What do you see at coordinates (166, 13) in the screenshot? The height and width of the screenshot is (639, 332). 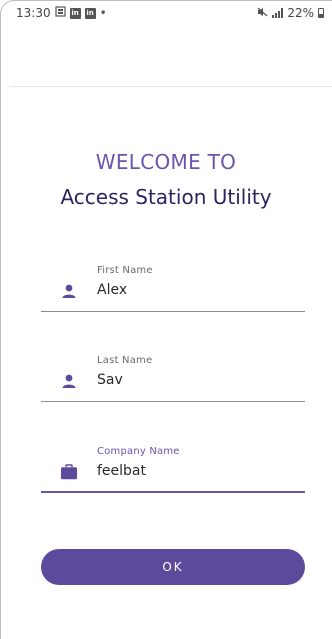 I see `status-bar: 13:30 in in • 22%` at bounding box center [166, 13].